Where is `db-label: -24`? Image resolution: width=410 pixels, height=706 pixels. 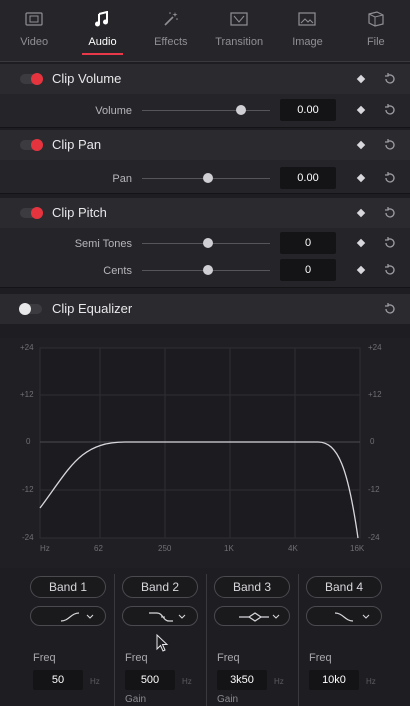 db-label: -24 is located at coordinates (28, 537).